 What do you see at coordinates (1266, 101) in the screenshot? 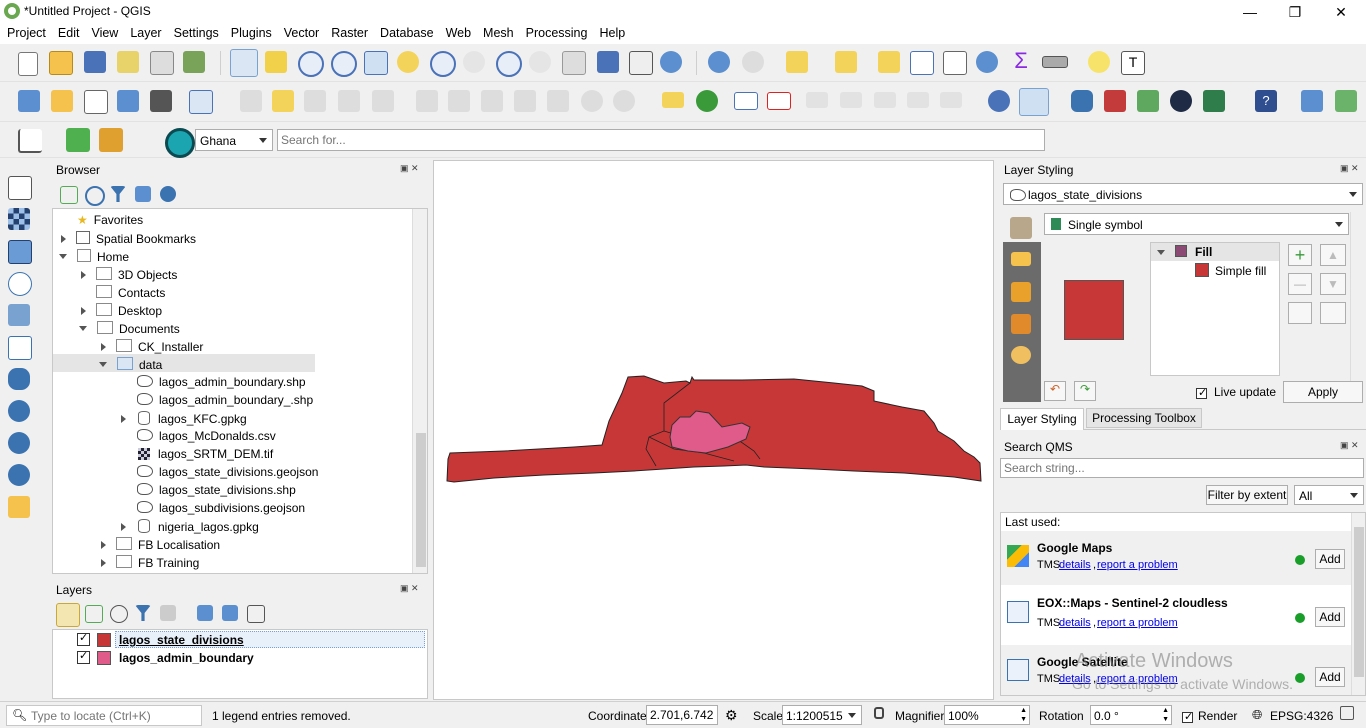
I see `help-icon: ?` at bounding box center [1266, 101].